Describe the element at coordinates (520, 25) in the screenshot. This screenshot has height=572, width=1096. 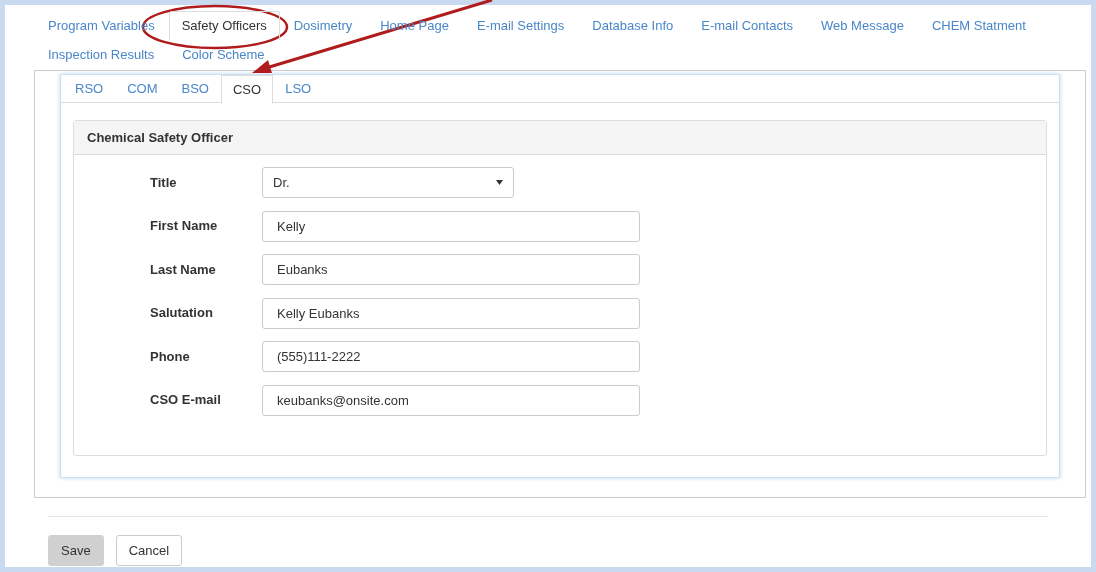
I see `nav-tab: E-mail Settings` at that location.